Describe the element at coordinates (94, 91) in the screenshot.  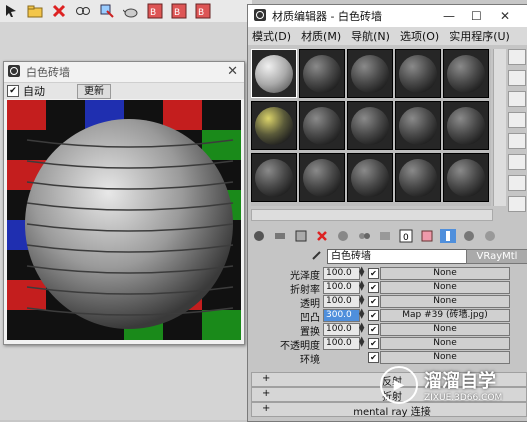
I see `update-button: 更新` at that location.